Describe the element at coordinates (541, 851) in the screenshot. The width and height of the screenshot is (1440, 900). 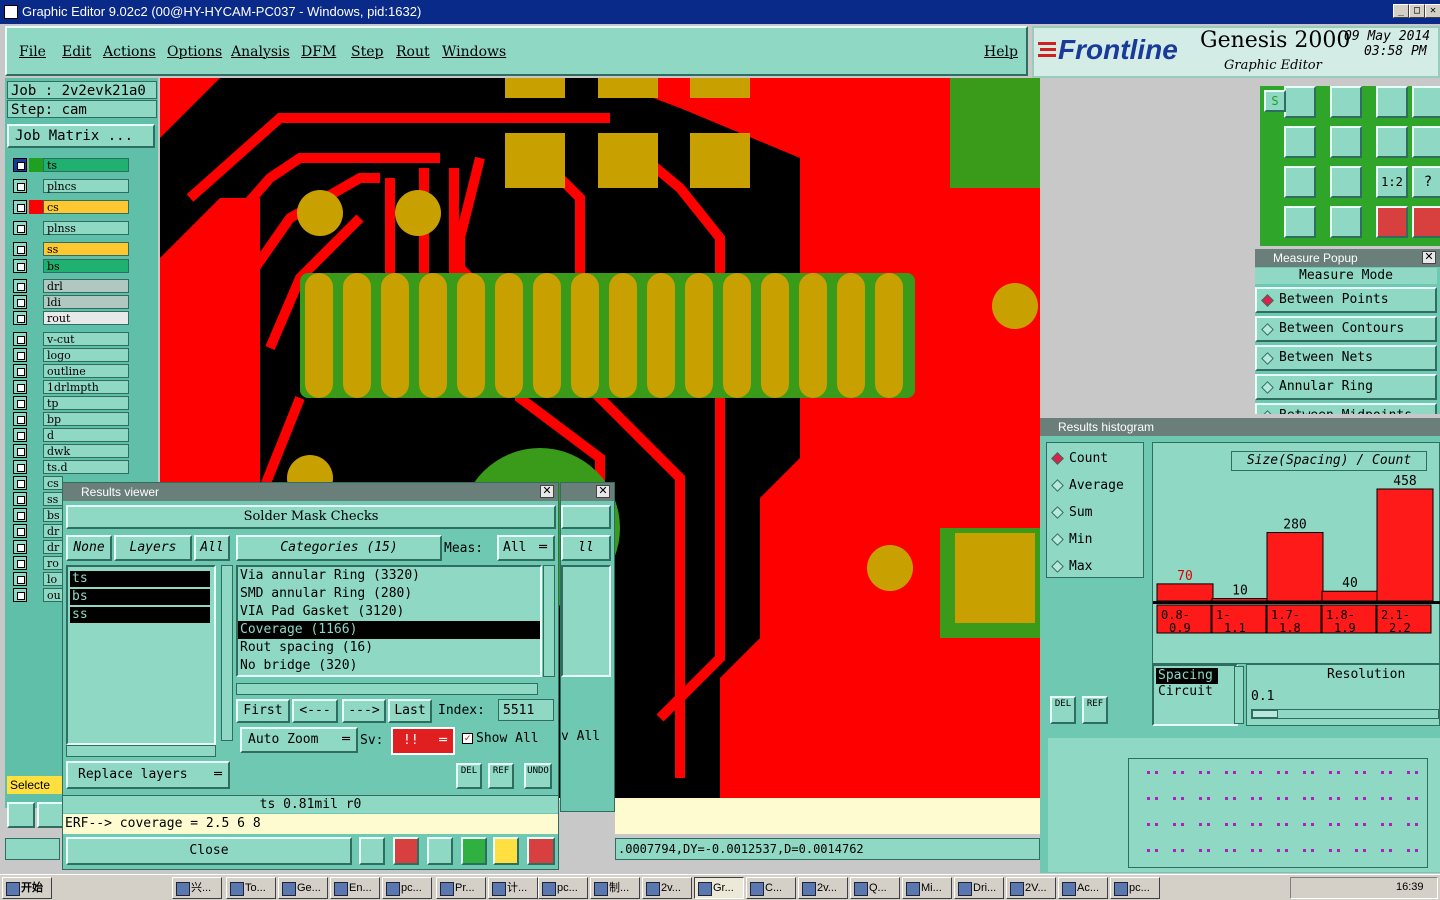
I see `histogram-icon` at that location.